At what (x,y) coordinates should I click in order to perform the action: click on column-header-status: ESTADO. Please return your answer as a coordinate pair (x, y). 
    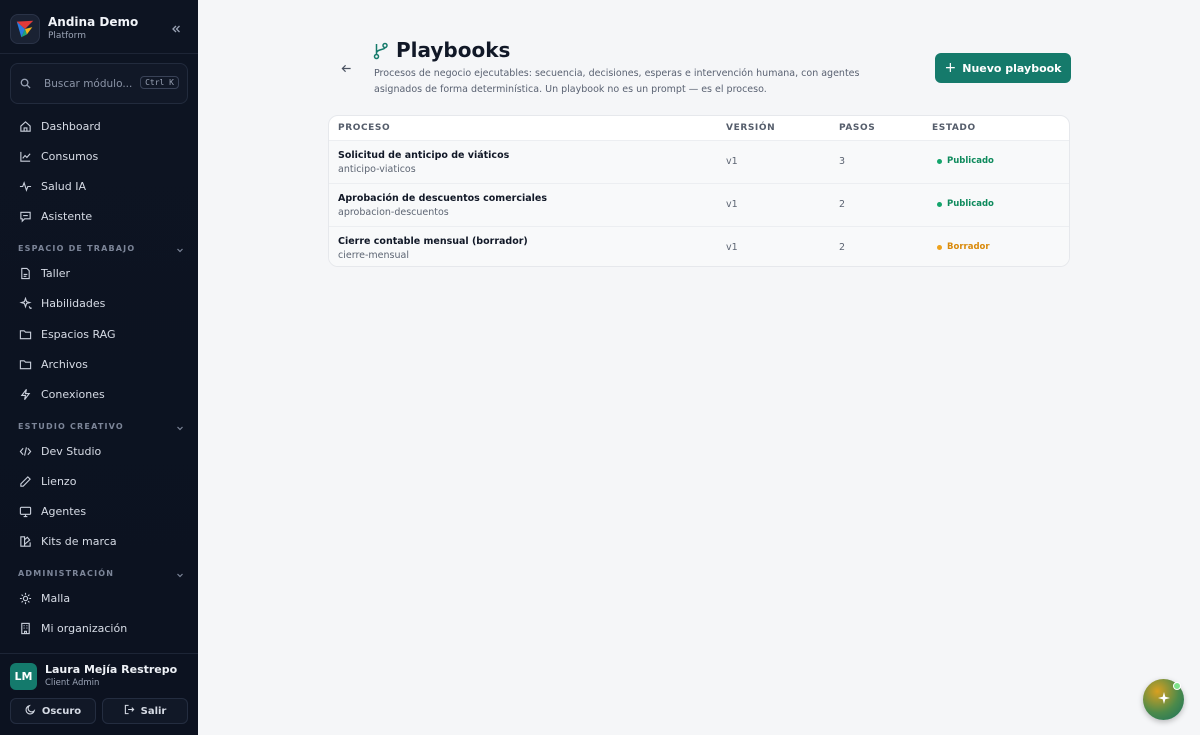
    Looking at the image, I should click on (954, 128).